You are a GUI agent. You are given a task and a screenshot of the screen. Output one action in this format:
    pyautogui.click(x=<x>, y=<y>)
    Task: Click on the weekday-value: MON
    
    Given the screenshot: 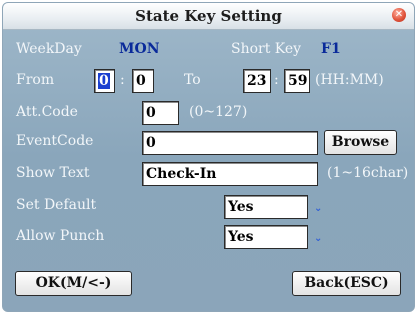 What is the action you would take?
    pyautogui.click(x=139, y=49)
    